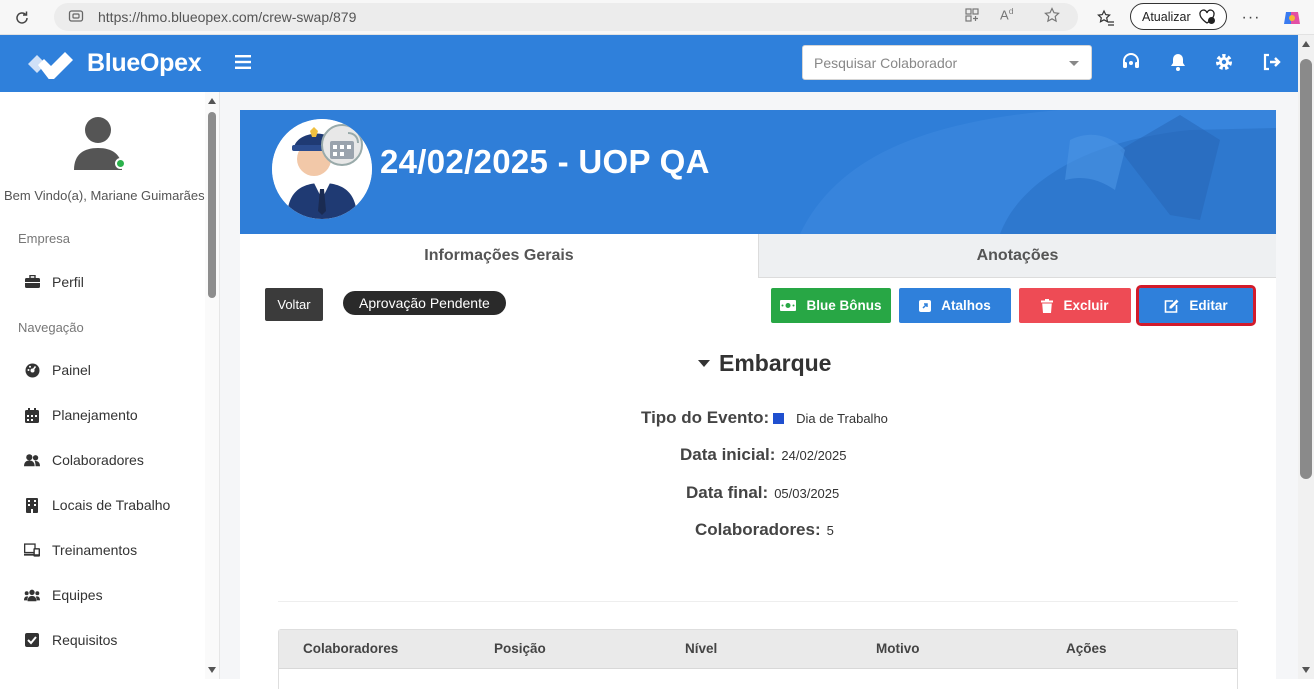  Describe the element at coordinates (22, 18) in the screenshot. I see `reload-icon` at that location.